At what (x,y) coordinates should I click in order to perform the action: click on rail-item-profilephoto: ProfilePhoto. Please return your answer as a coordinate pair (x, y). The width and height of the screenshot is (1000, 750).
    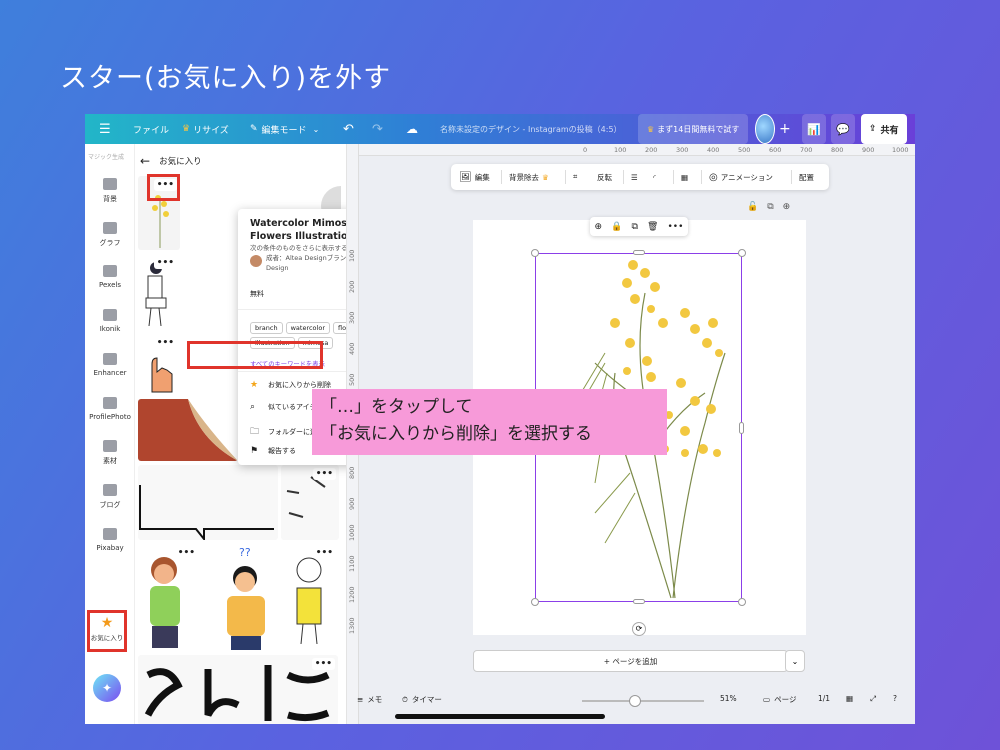
    Looking at the image, I should click on (110, 409).